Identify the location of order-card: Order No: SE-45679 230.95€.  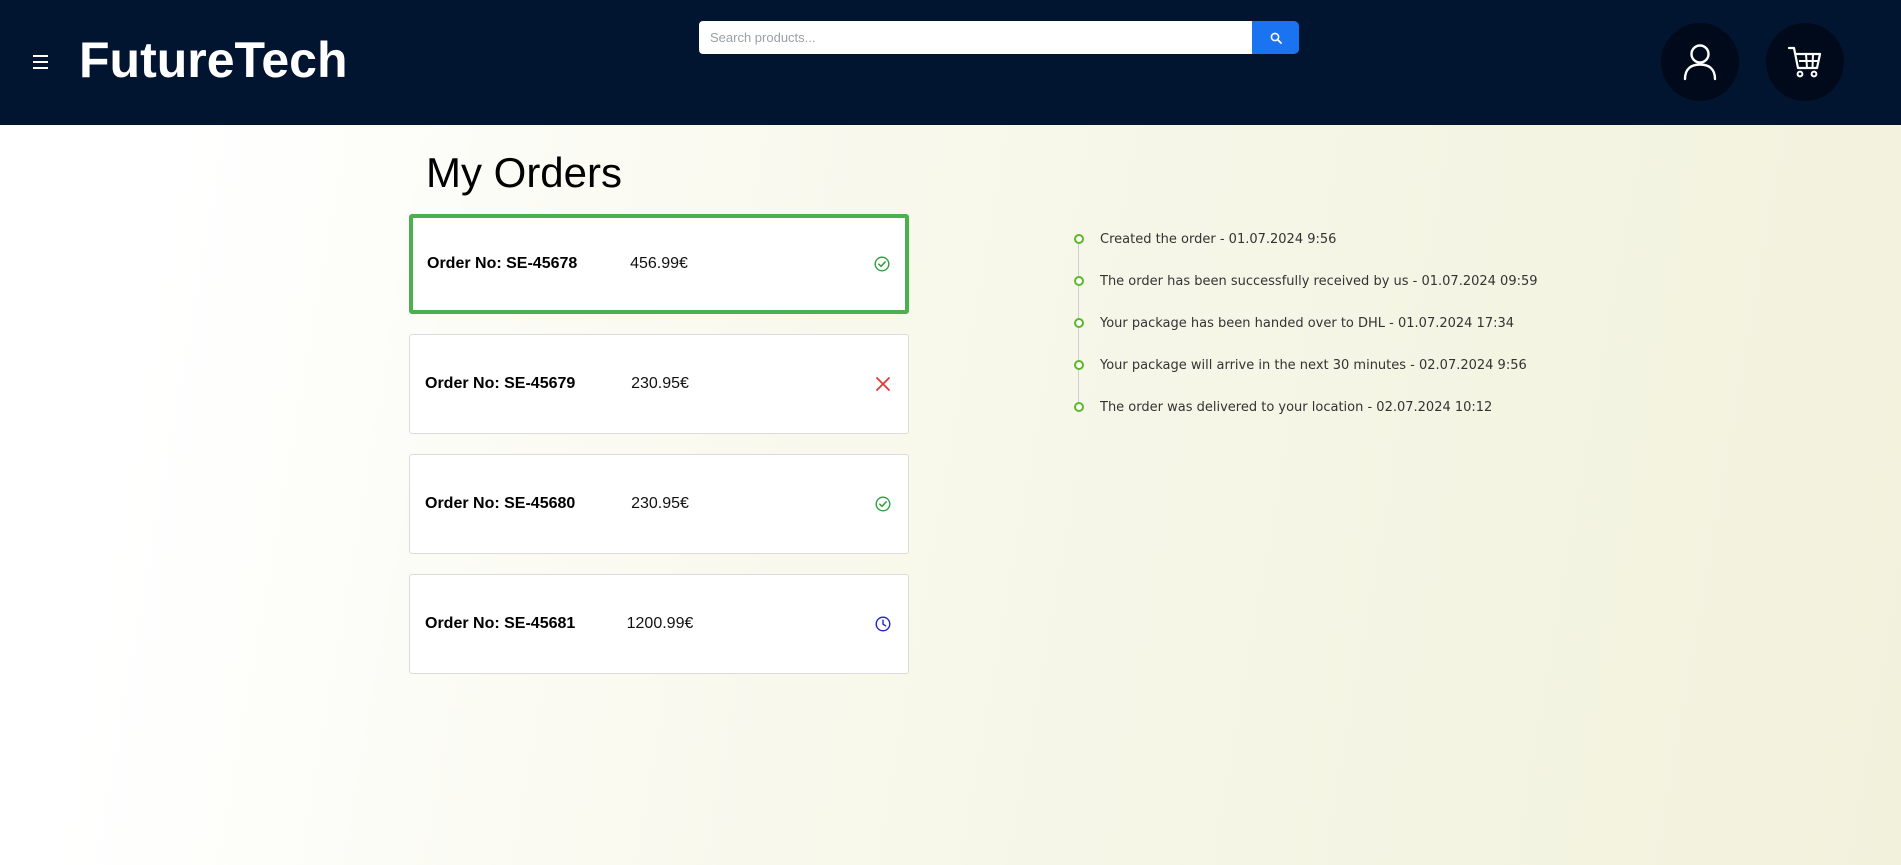
(659, 384).